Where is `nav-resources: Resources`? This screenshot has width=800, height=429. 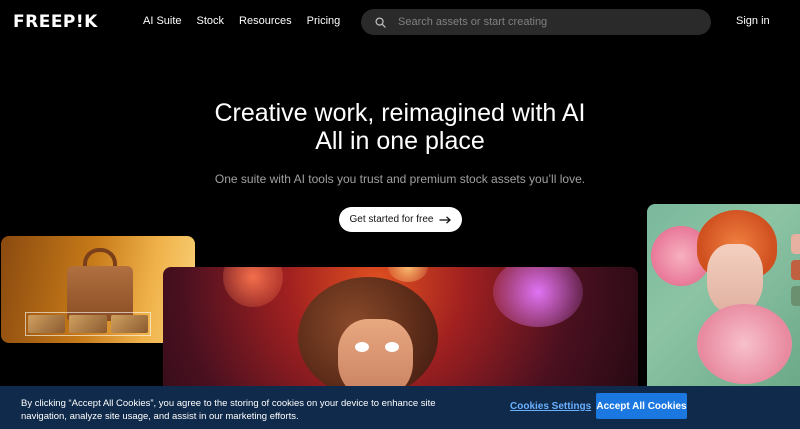
nav-resources: Resources is located at coordinates (265, 21).